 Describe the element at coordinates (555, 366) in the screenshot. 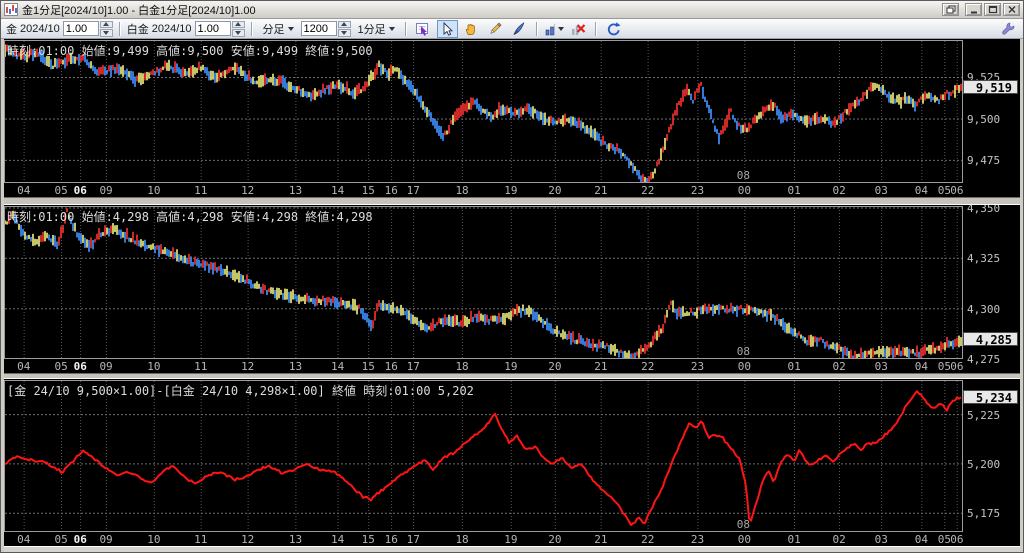

I see `x-axis-label: 20` at that location.